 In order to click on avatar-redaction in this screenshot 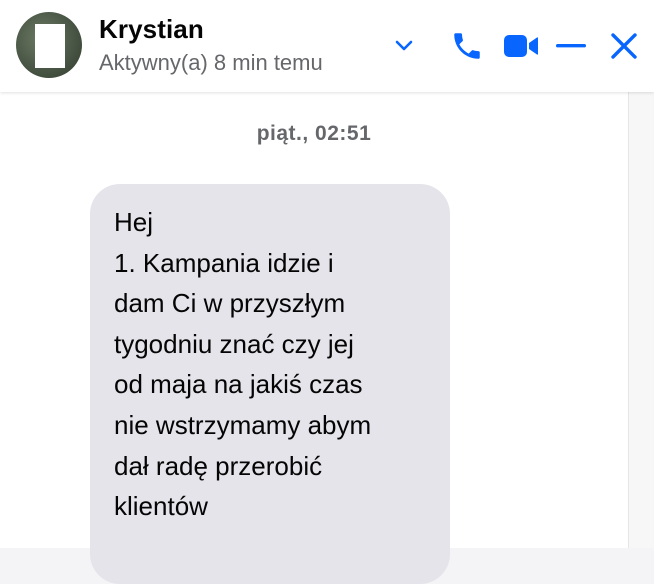, I will do `click(50, 46)`.